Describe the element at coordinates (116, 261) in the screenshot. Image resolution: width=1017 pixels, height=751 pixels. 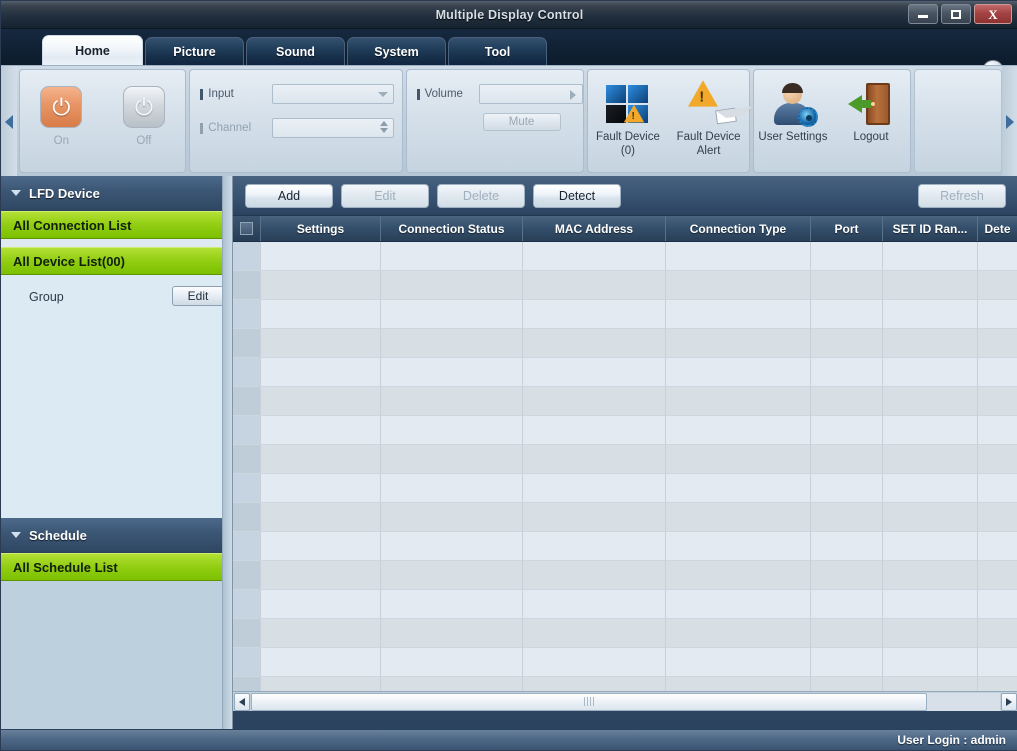
I see `sidebar-item-all-device-list: All Device List(00)` at that location.